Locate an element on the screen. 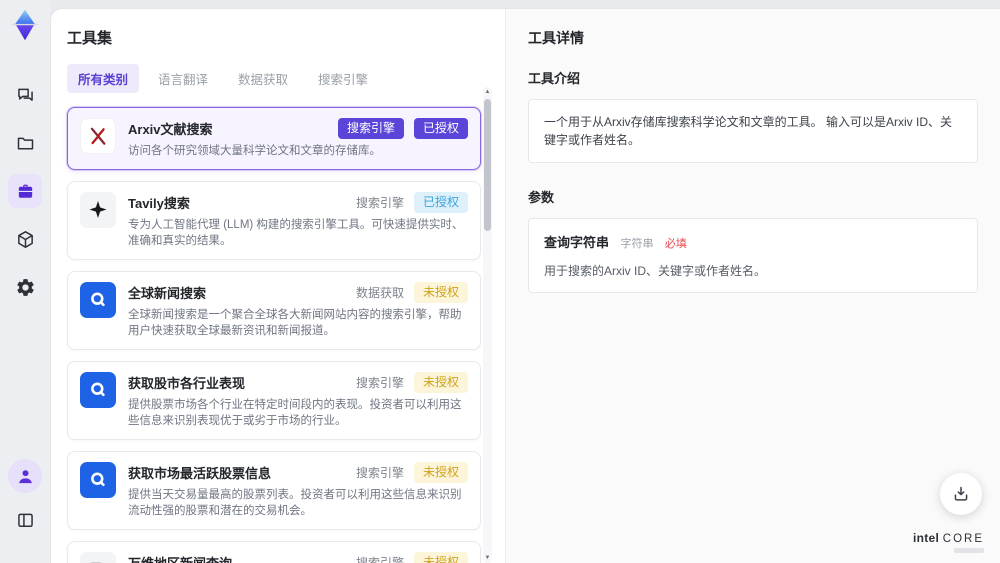 Image resolution: width=1000 pixels, height=563 pixels. list-scrollbar: ▲ ▼ is located at coordinates (487, 325).